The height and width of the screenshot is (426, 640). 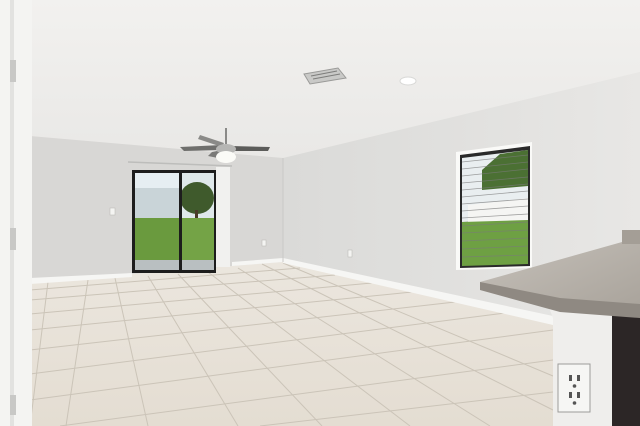 I want to click on door-hinge-top, so click(x=13, y=71).